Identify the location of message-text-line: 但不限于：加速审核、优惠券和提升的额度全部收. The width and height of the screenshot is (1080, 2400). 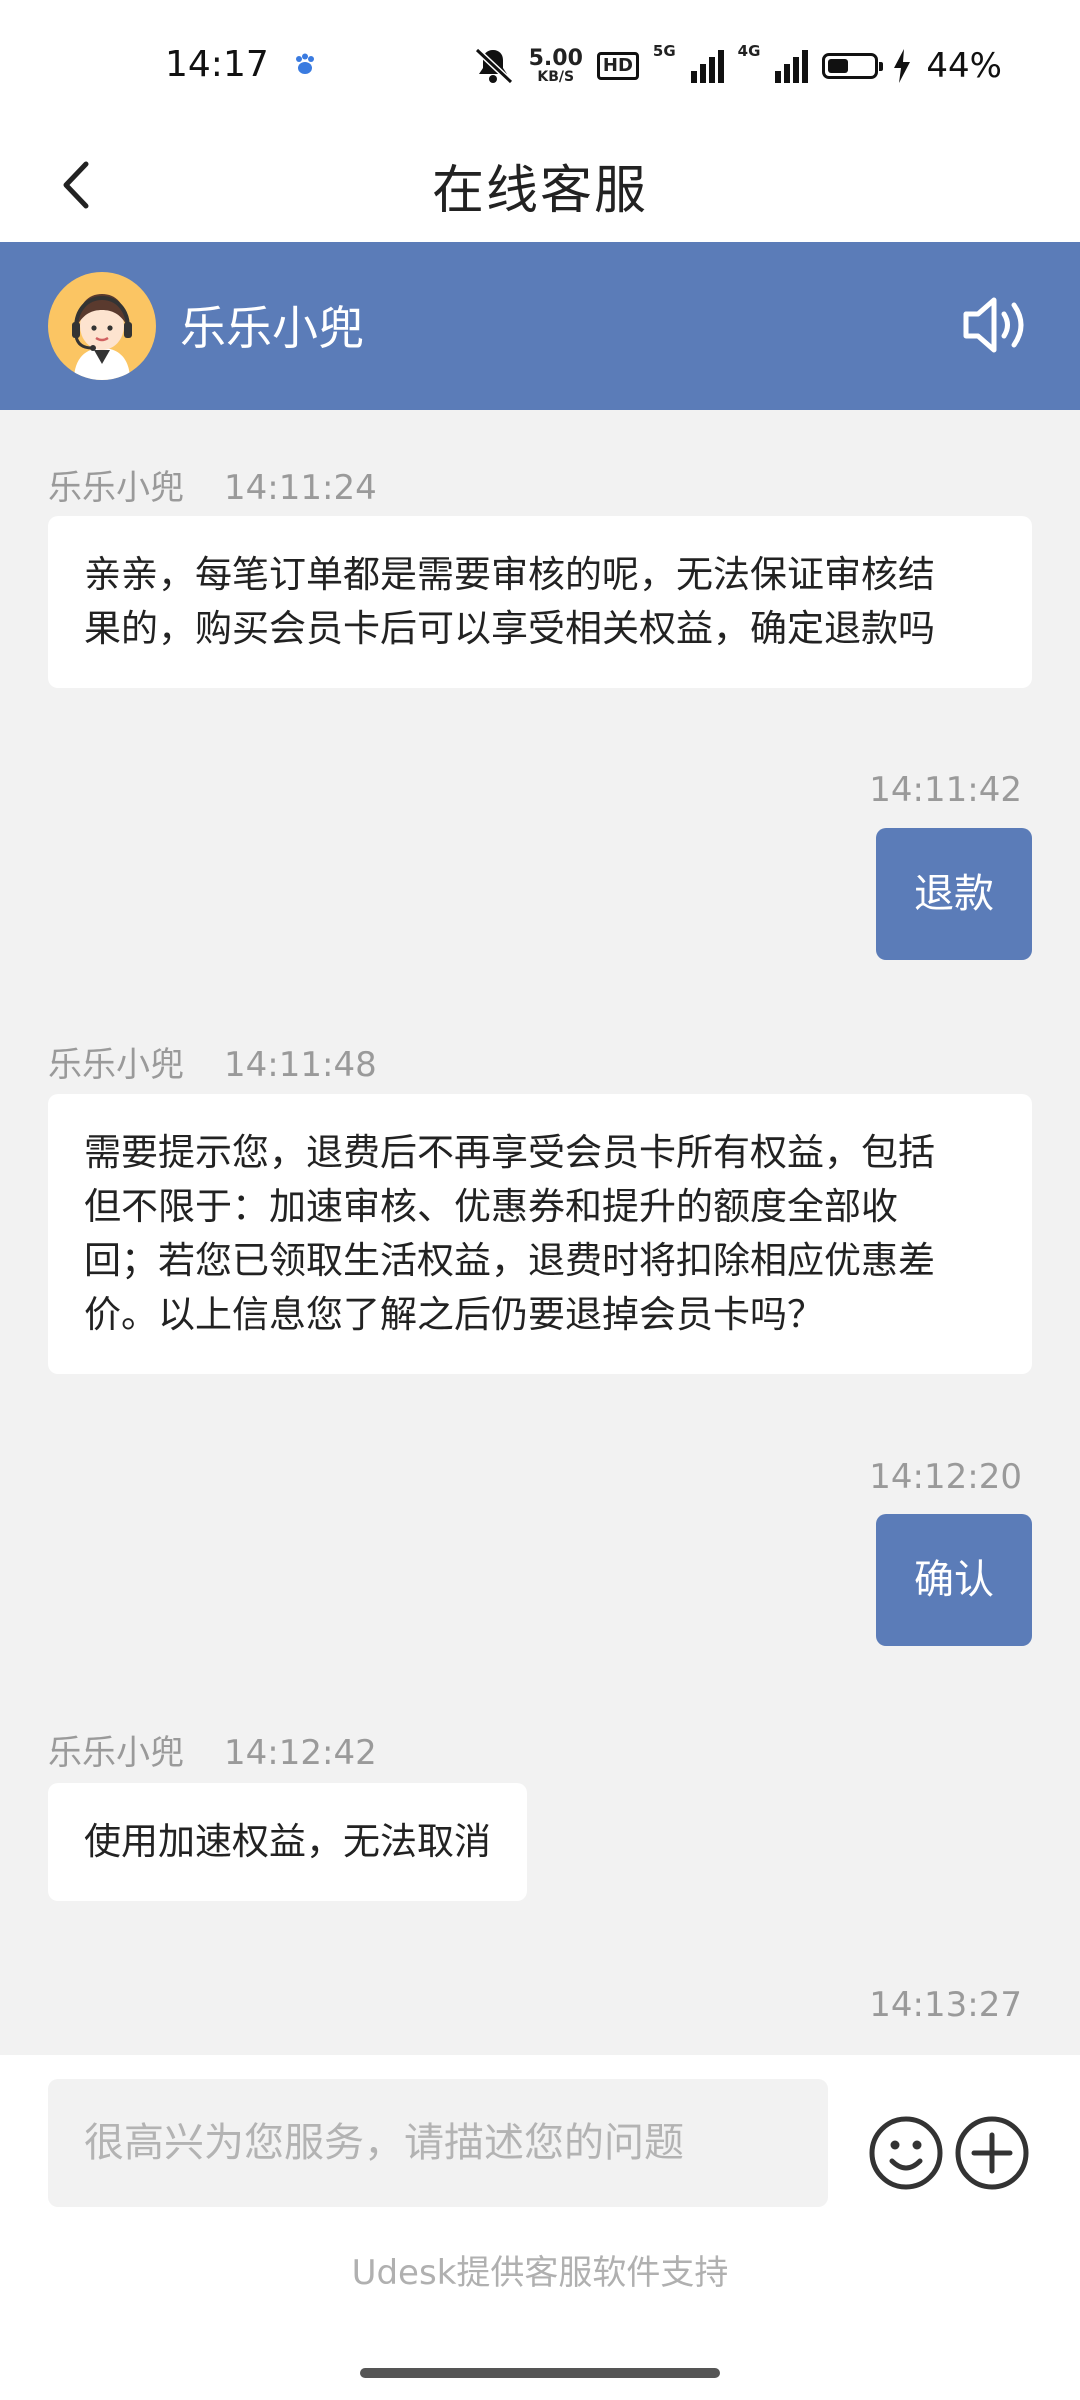
(491, 1206).